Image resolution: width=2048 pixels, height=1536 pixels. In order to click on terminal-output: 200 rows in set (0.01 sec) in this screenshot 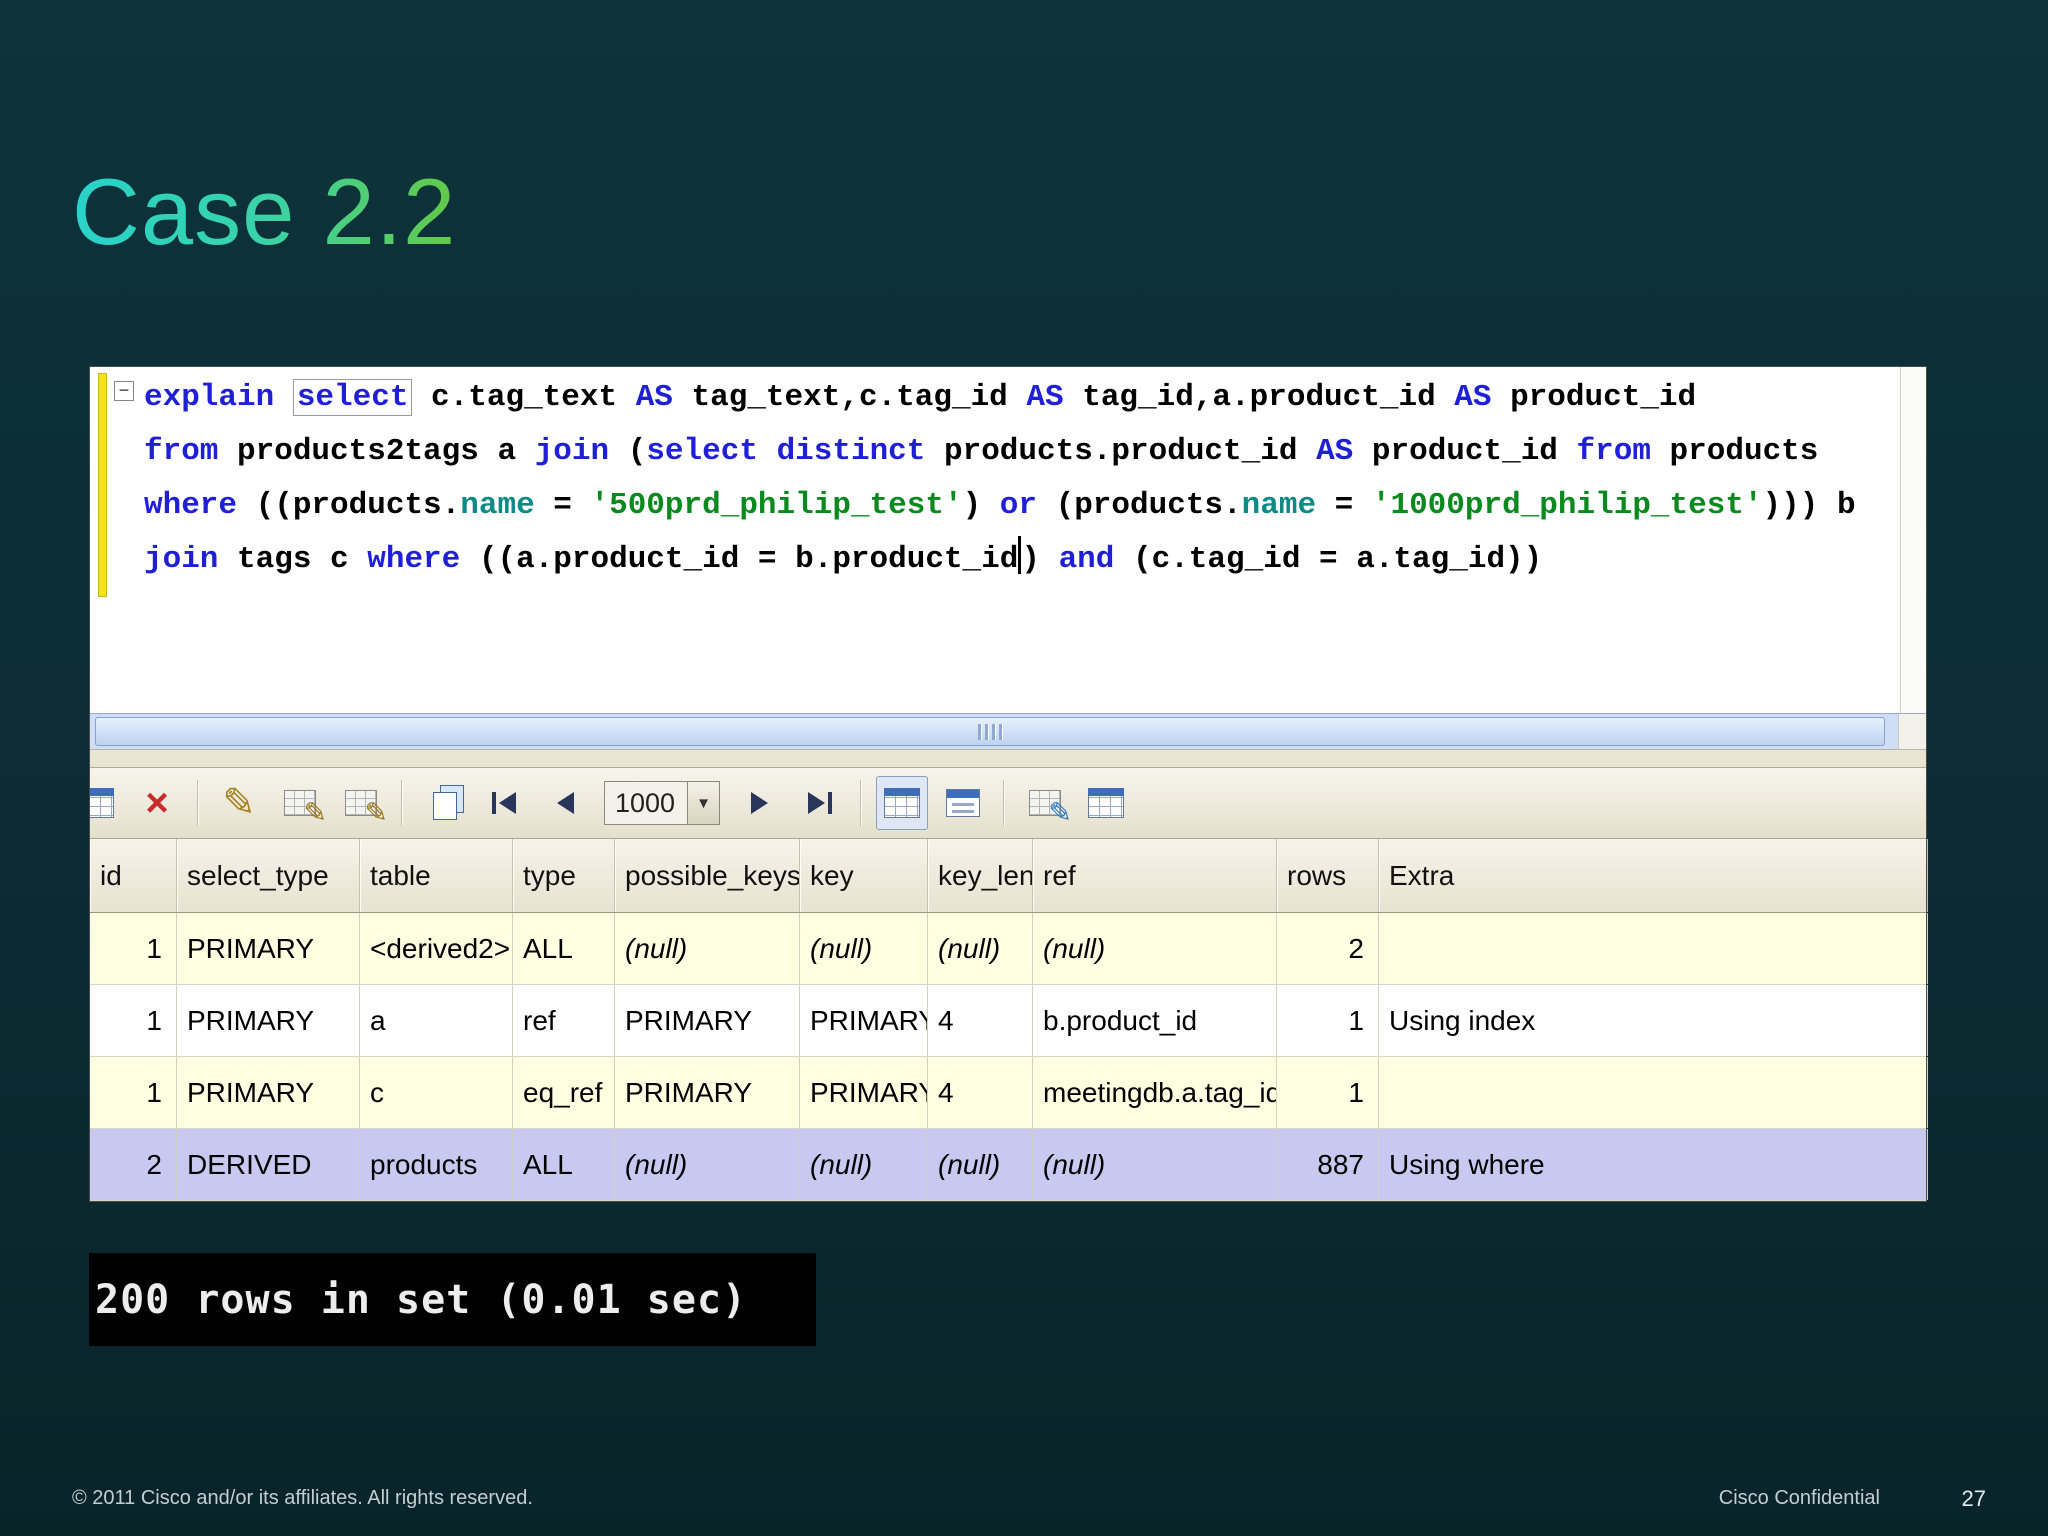, I will do `click(452, 1299)`.